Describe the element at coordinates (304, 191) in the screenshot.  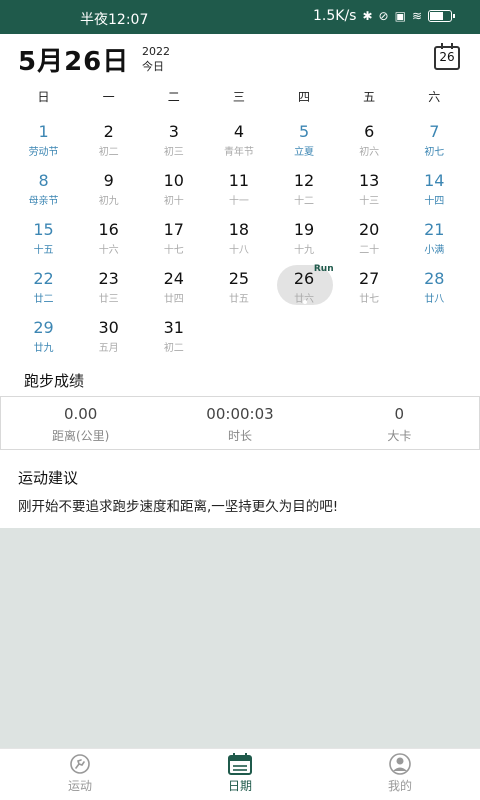
I see `day-cell: 12 十二` at that location.